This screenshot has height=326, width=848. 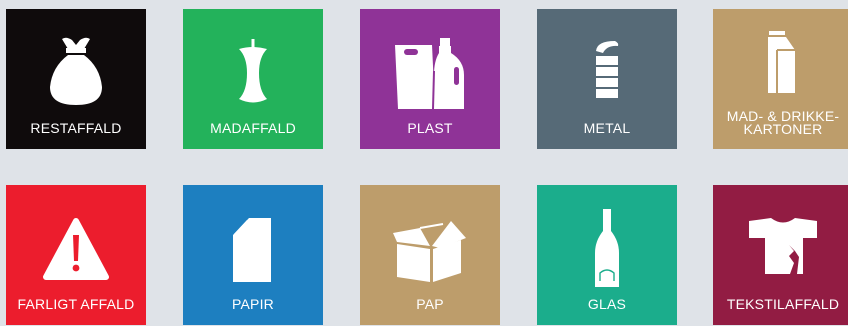 What do you see at coordinates (253, 240) in the screenshot?
I see `paper-sheet-icon` at bounding box center [253, 240].